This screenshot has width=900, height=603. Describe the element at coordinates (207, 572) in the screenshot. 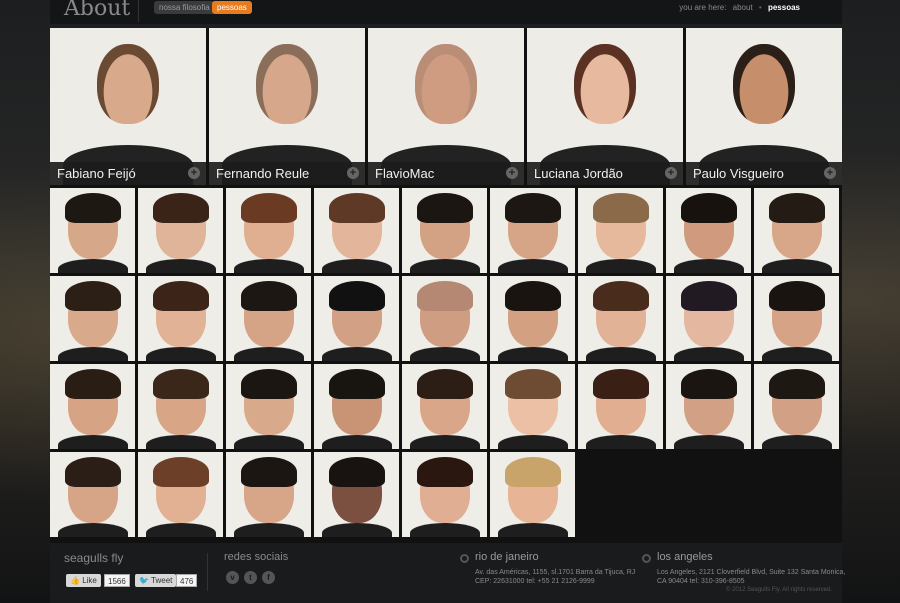

I see `footer-divider` at that location.